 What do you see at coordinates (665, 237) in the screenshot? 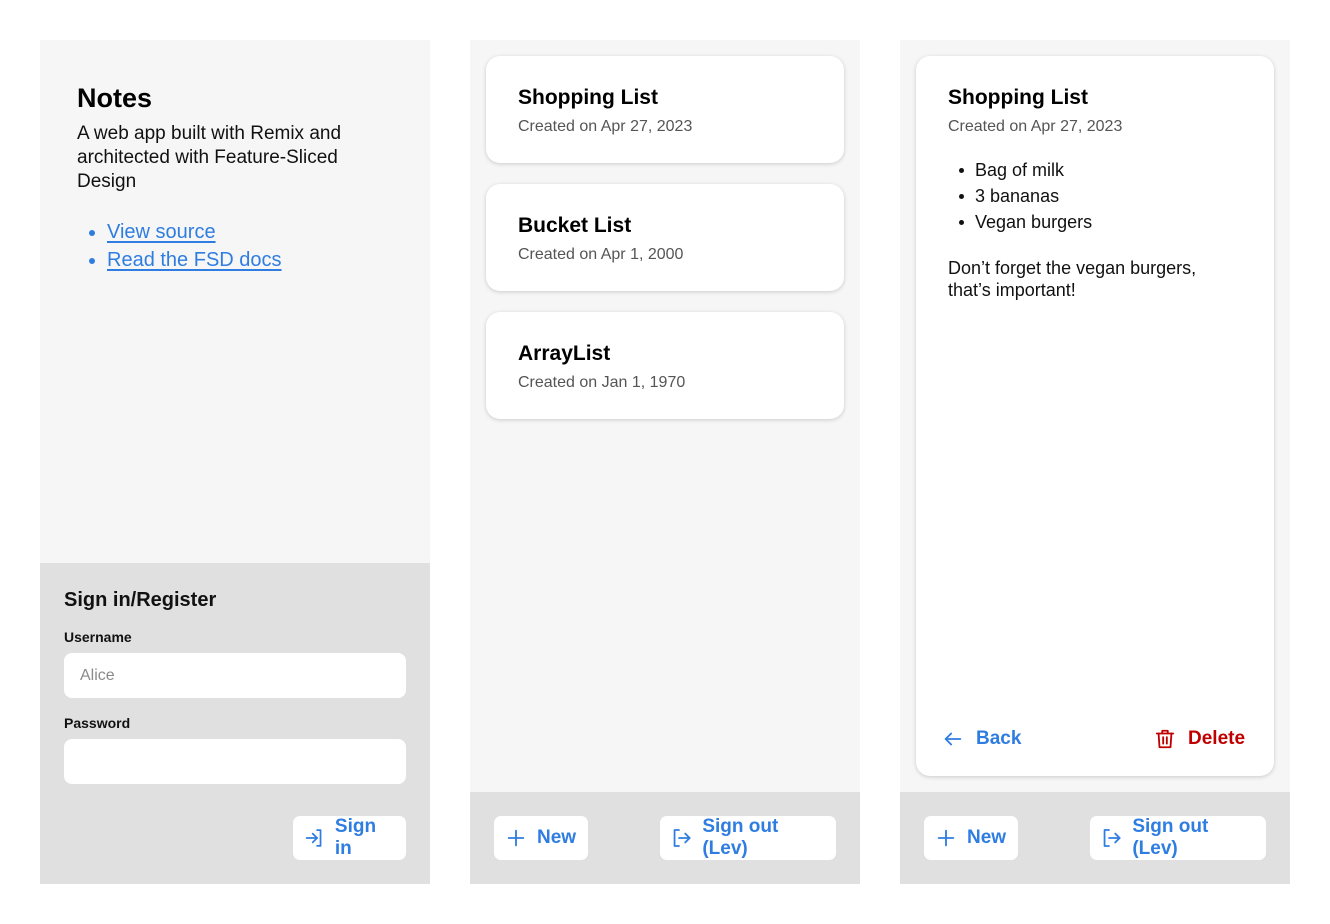
I see `note-card: Bucket List Created on Apr 1, 2000` at bounding box center [665, 237].